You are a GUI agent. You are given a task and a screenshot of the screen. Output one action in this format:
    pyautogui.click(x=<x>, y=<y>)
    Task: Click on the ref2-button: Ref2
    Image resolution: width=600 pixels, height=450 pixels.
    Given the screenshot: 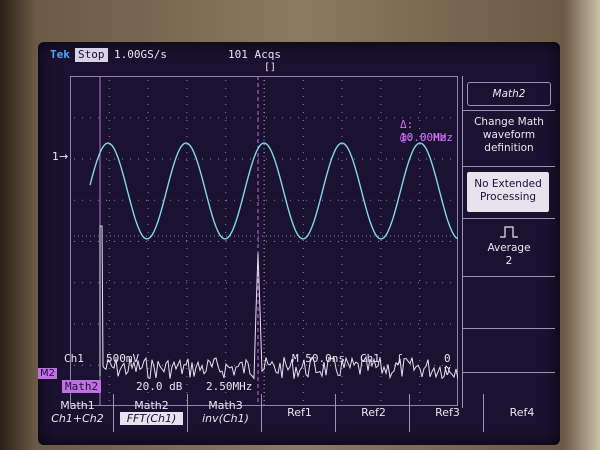 What is the action you would take?
    pyautogui.click(x=374, y=413)
    